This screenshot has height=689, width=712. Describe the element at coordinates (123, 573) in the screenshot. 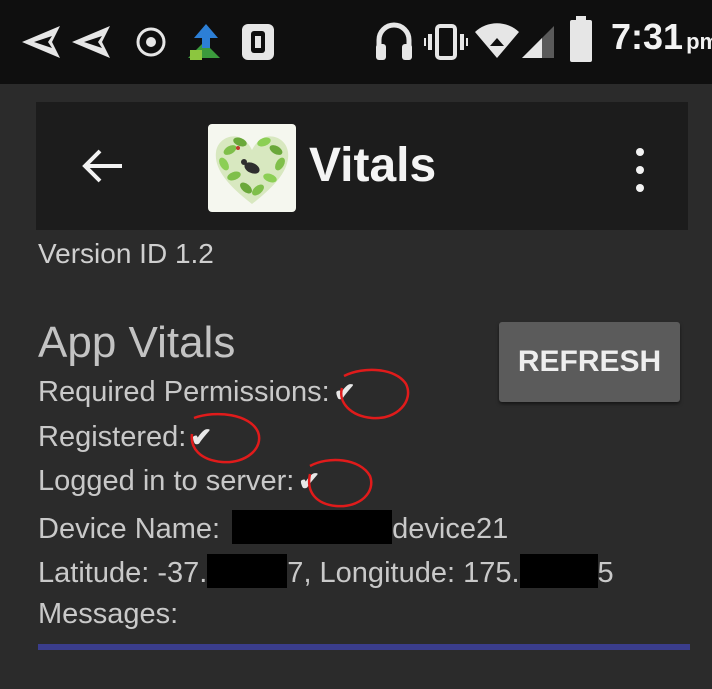

I see `latitude-label: Latitude: -37.` at that location.